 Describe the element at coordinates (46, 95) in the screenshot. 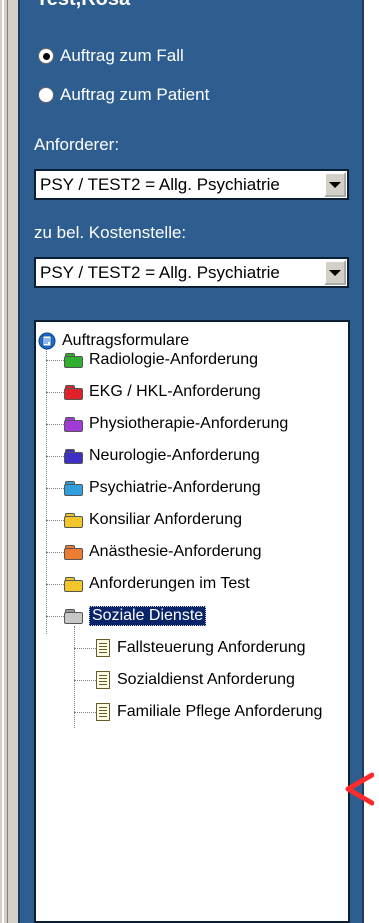

I see `radio-button-unchecked` at that location.